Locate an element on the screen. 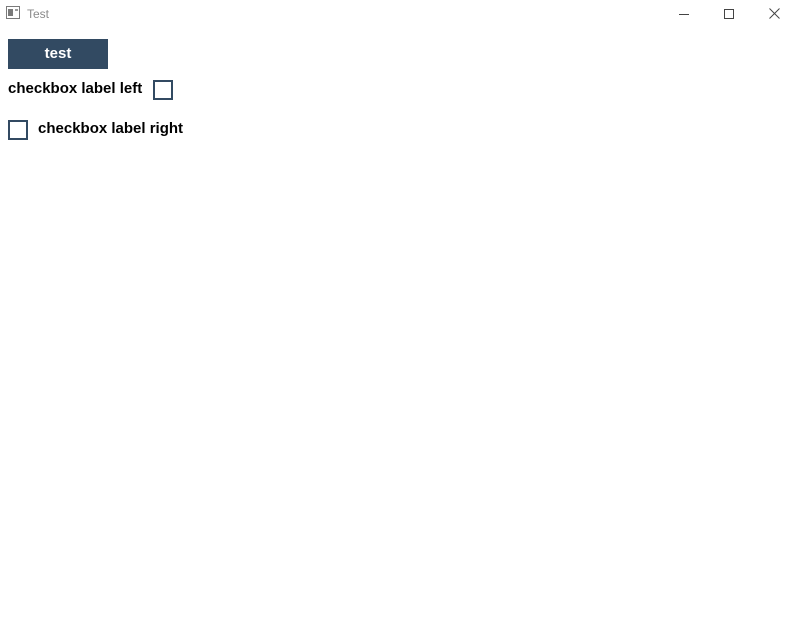 The width and height of the screenshot is (797, 629). window-title: Test is located at coordinates (38, 14).